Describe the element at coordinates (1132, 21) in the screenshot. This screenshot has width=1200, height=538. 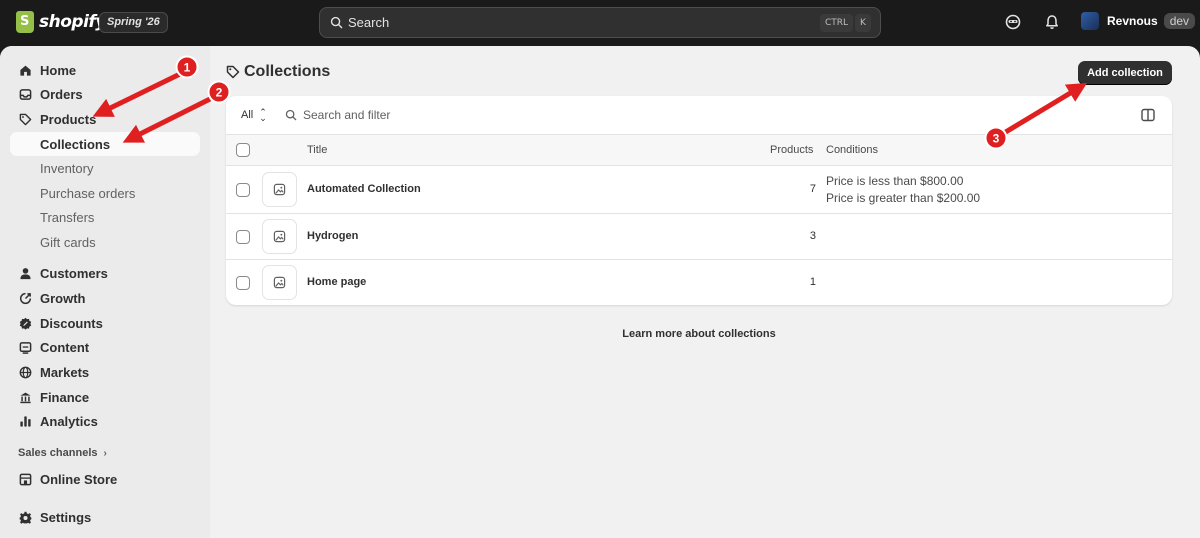
I see `store-name: Revnous` at that location.